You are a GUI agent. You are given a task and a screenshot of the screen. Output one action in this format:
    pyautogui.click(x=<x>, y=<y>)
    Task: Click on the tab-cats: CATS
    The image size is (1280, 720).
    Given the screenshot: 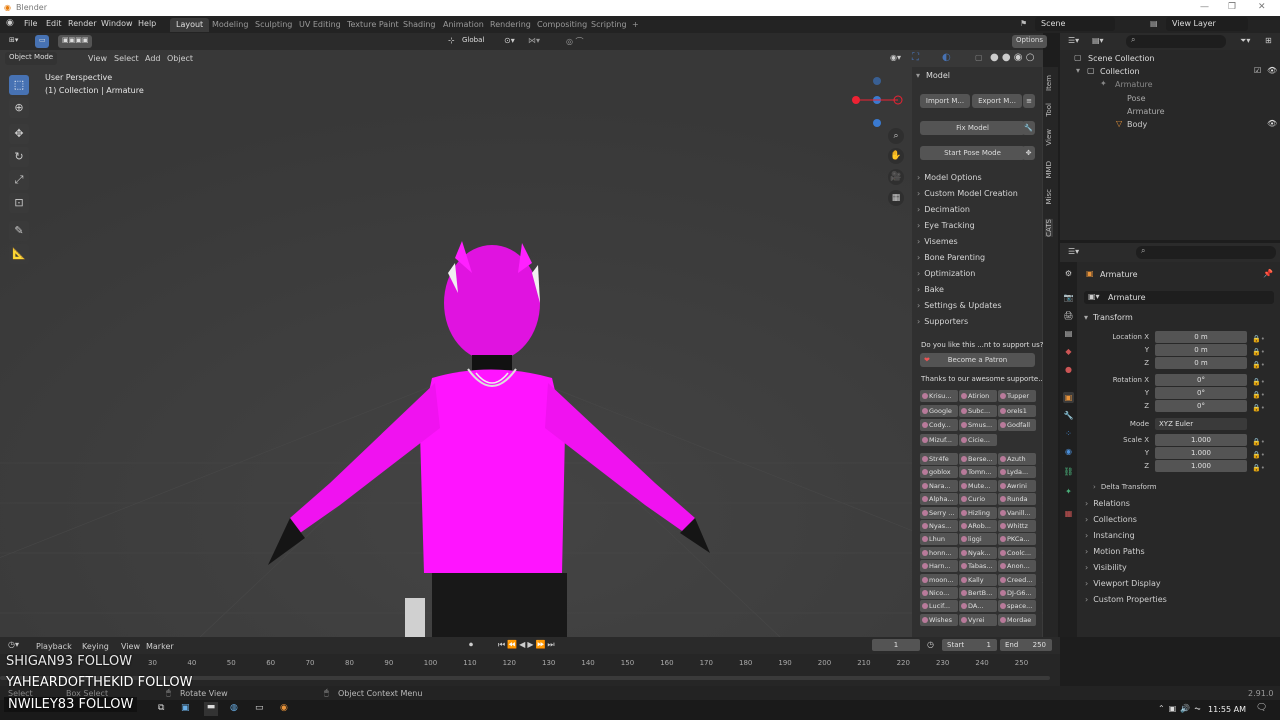 What is the action you would take?
    pyautogui.click(x=1049, y=228)
    